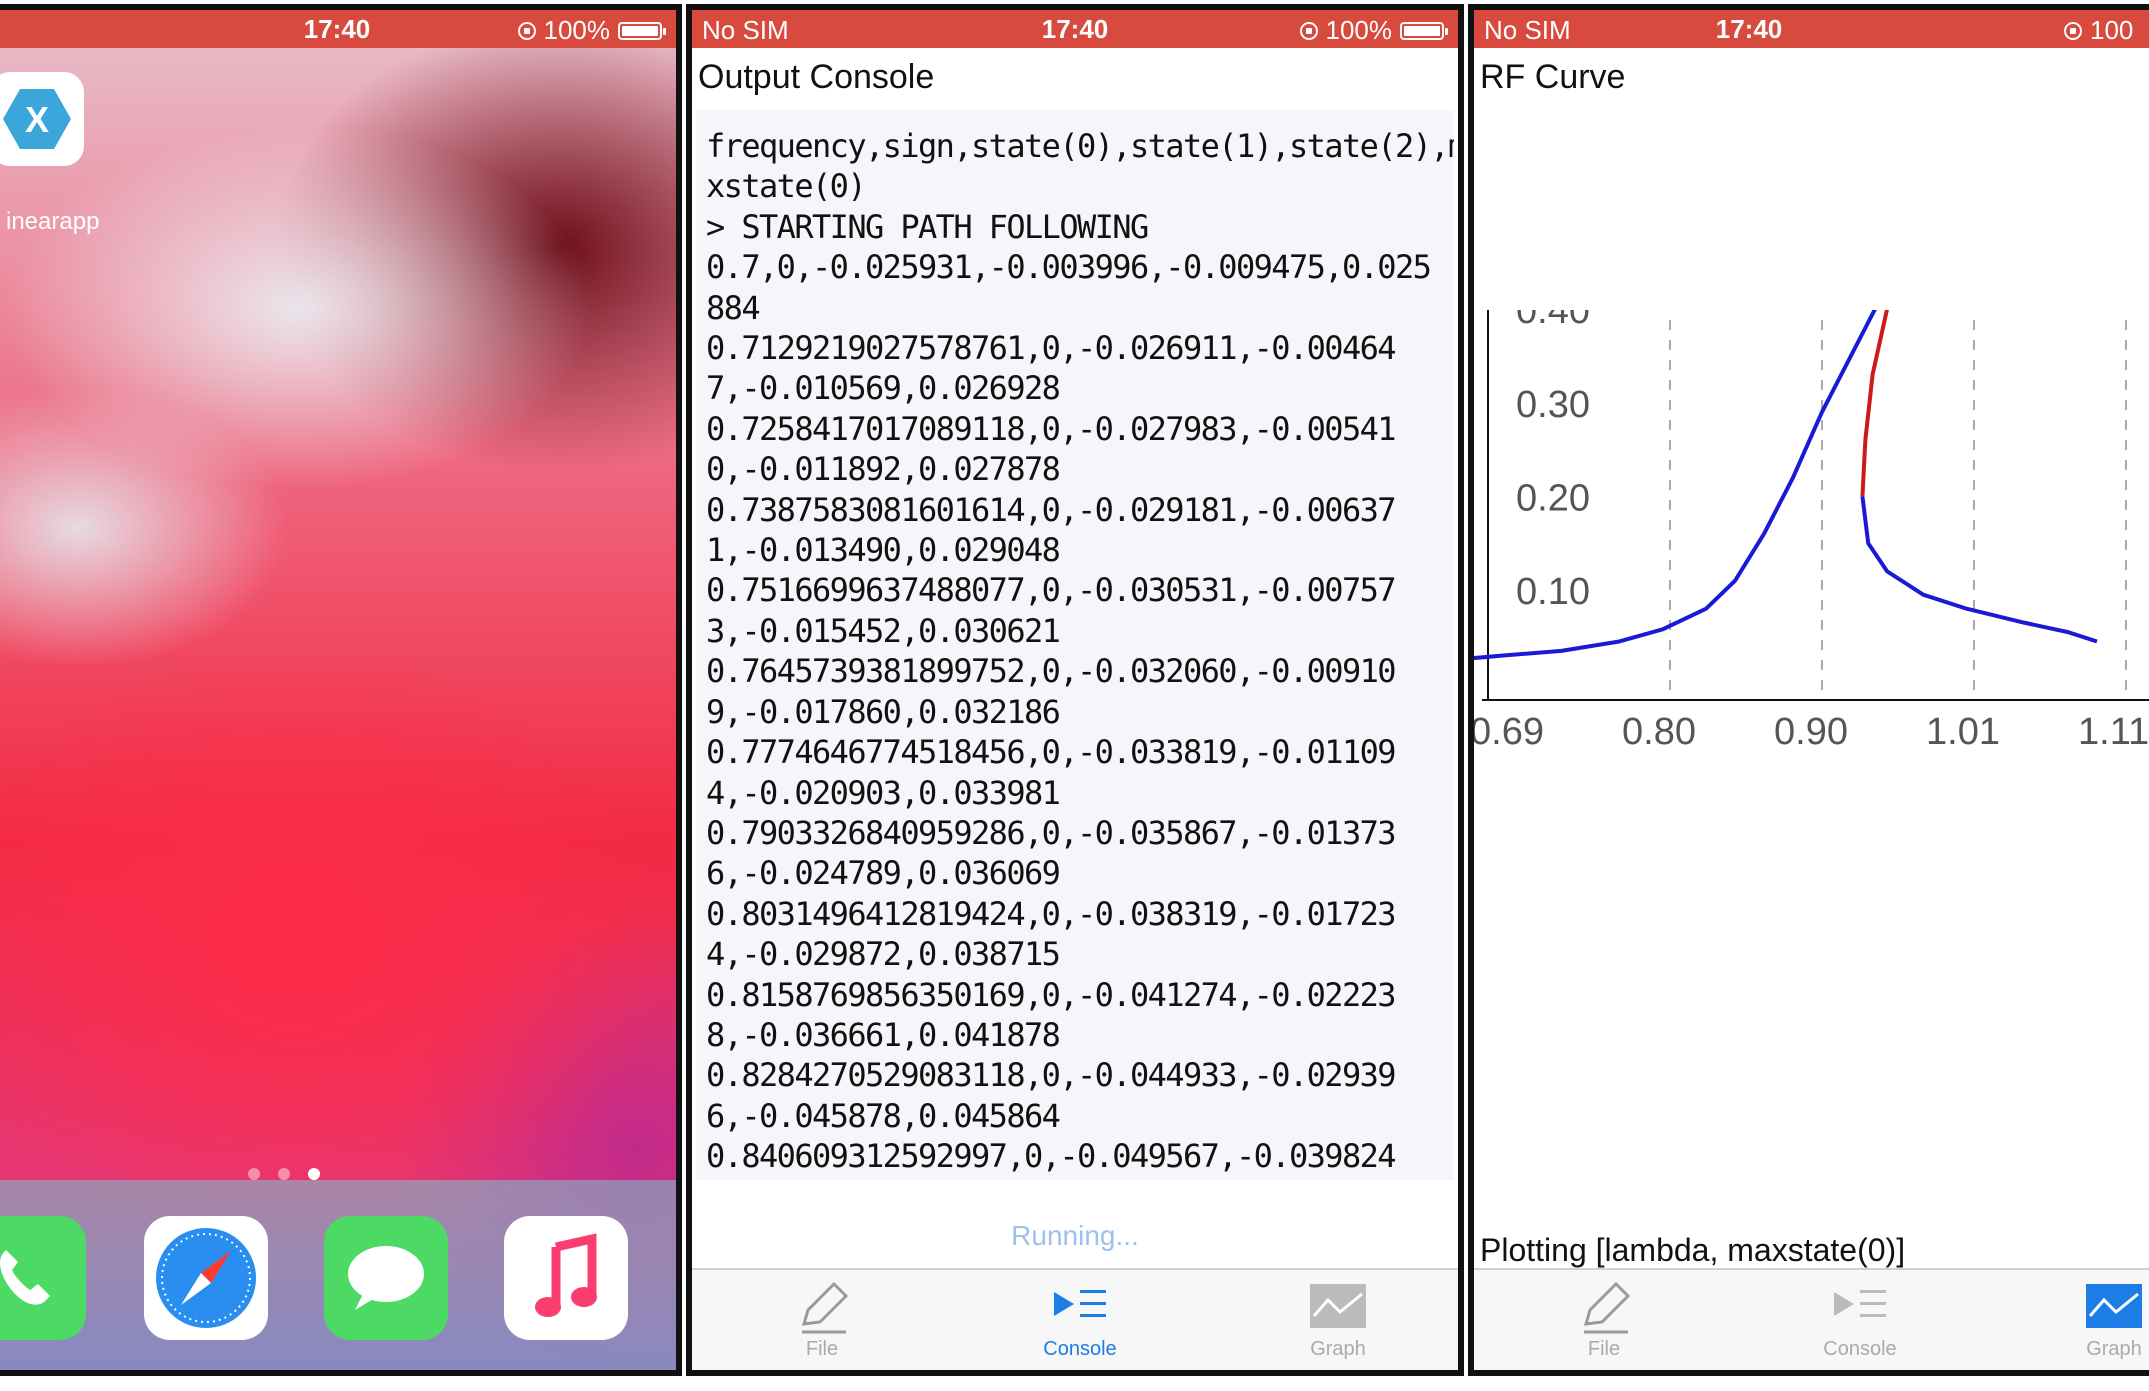 This screenshot has height=1391, width=2149. I want to click on console-line: 0,-0.011892,0.027878, so click(883, 469).